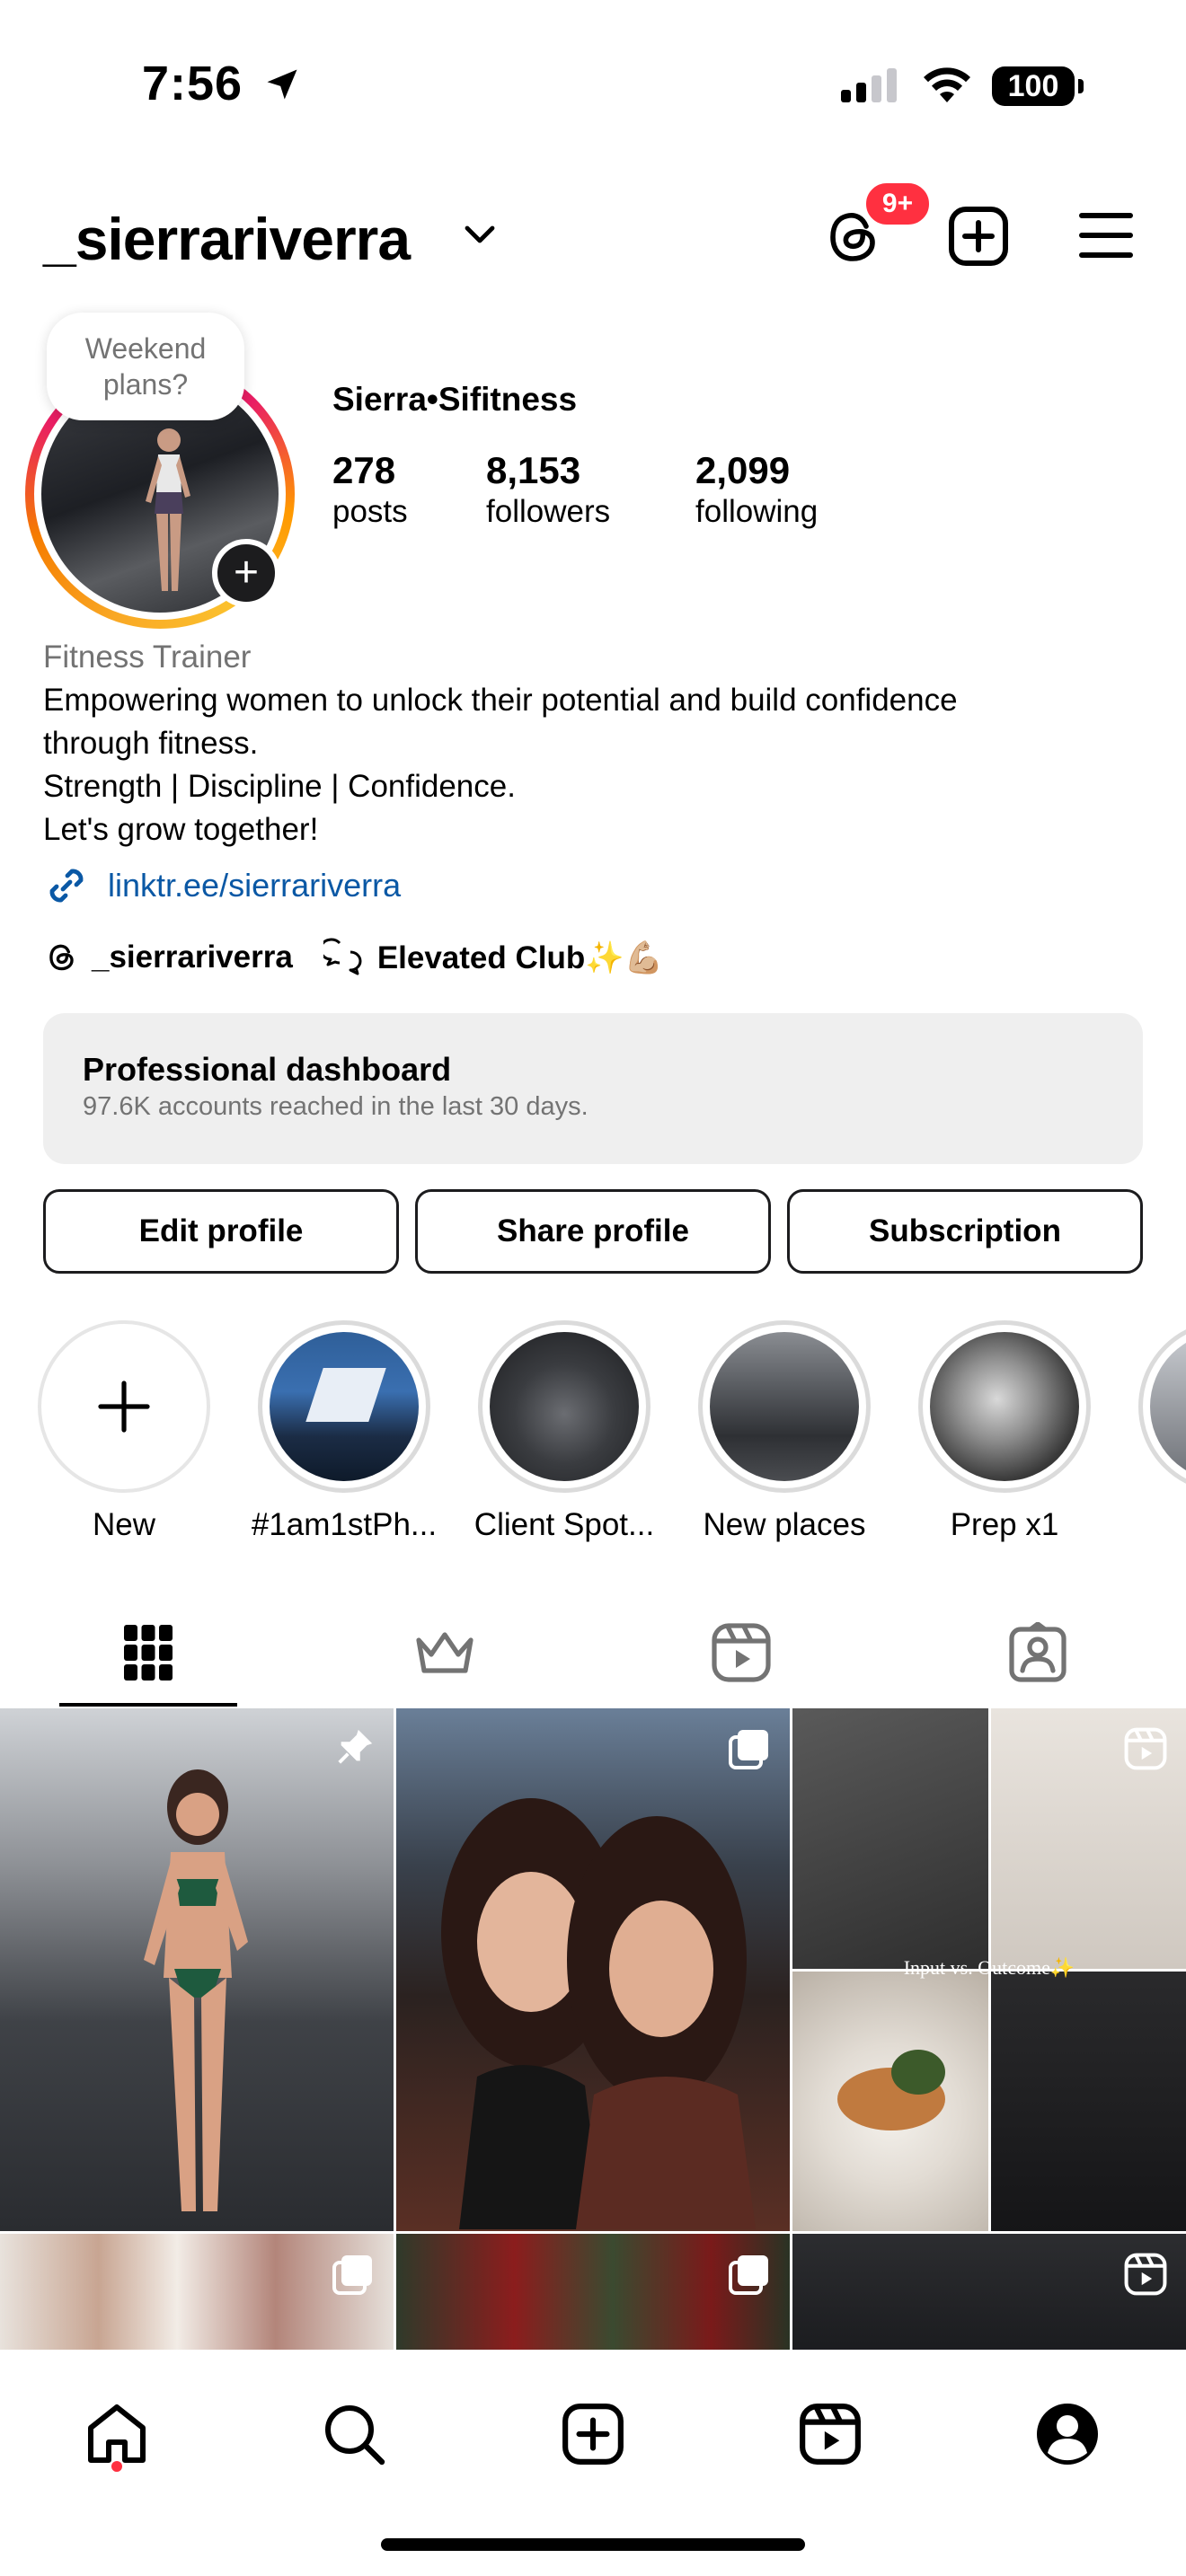 Image resolution: width=1186 pixels, height=2576 pixels. I want to click on highlight-new: New, so click(124, 1431).